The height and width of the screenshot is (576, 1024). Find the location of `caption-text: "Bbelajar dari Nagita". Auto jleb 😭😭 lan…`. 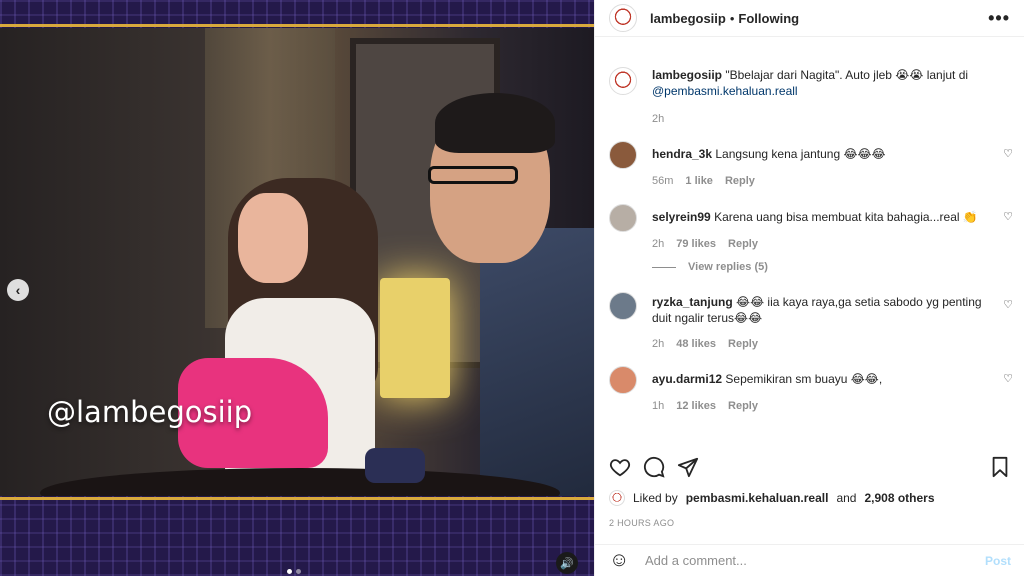

caption-text: "Bbelajar dari Nagita". Auto jleb 😭😭 lan… is located at coordinates (847, 75).